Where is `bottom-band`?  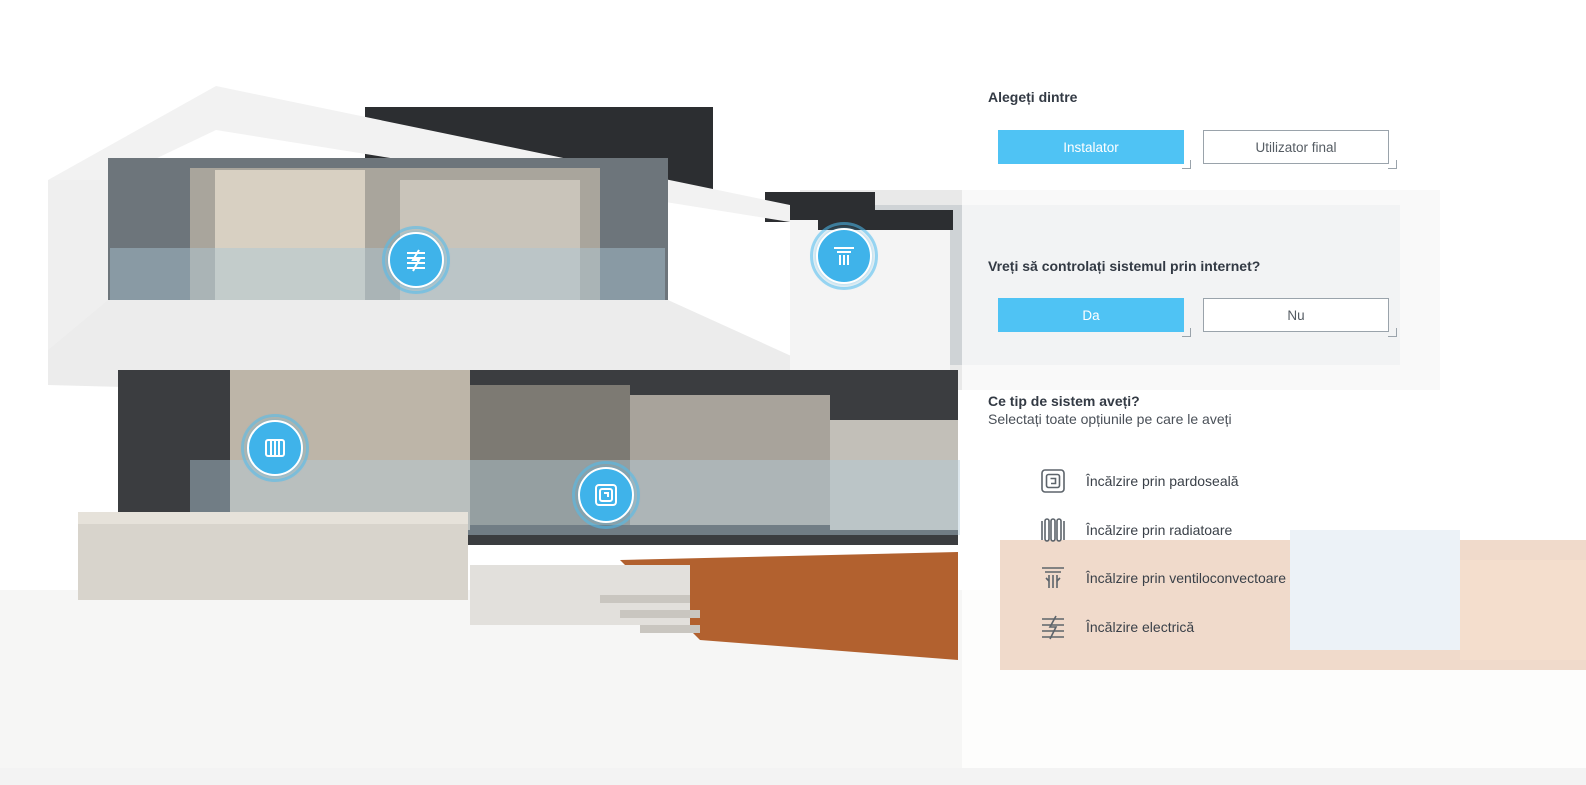
bottom-band is located at coordinates (793, 776).